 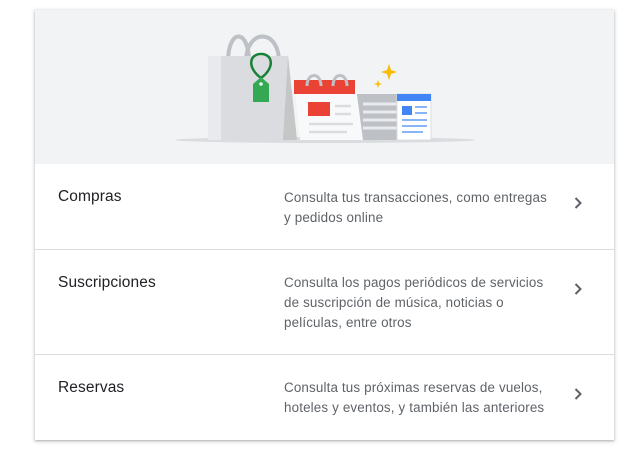 I want to click on row-title: Suscripciones, so click(x=107, y=282).